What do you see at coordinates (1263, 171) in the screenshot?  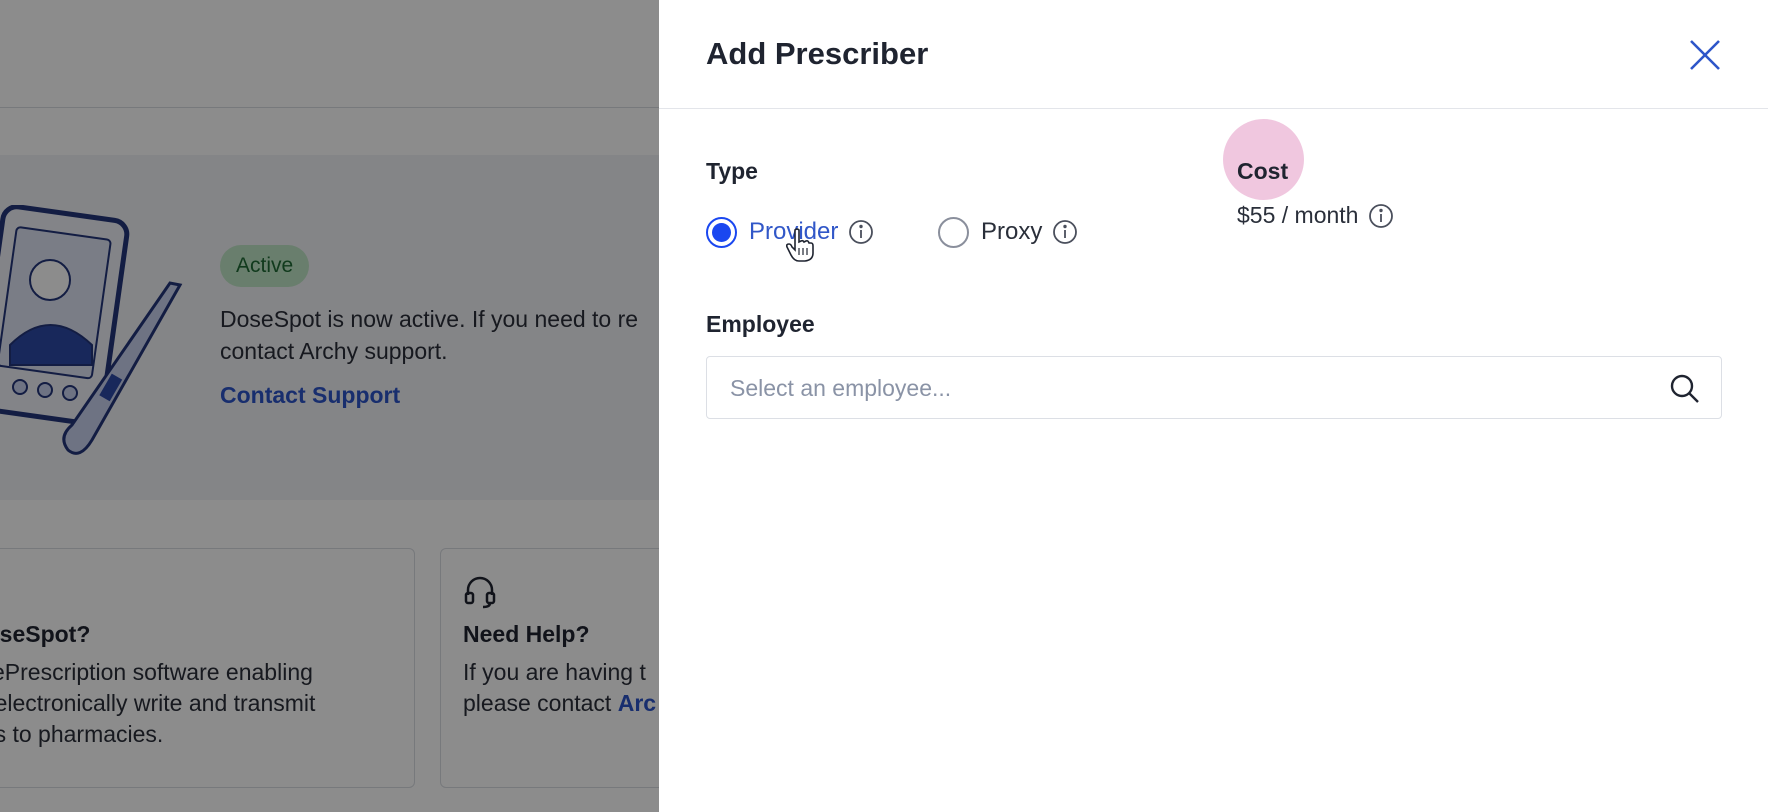 I see `cost-label: Cost` at bounding box center [1263, 171].